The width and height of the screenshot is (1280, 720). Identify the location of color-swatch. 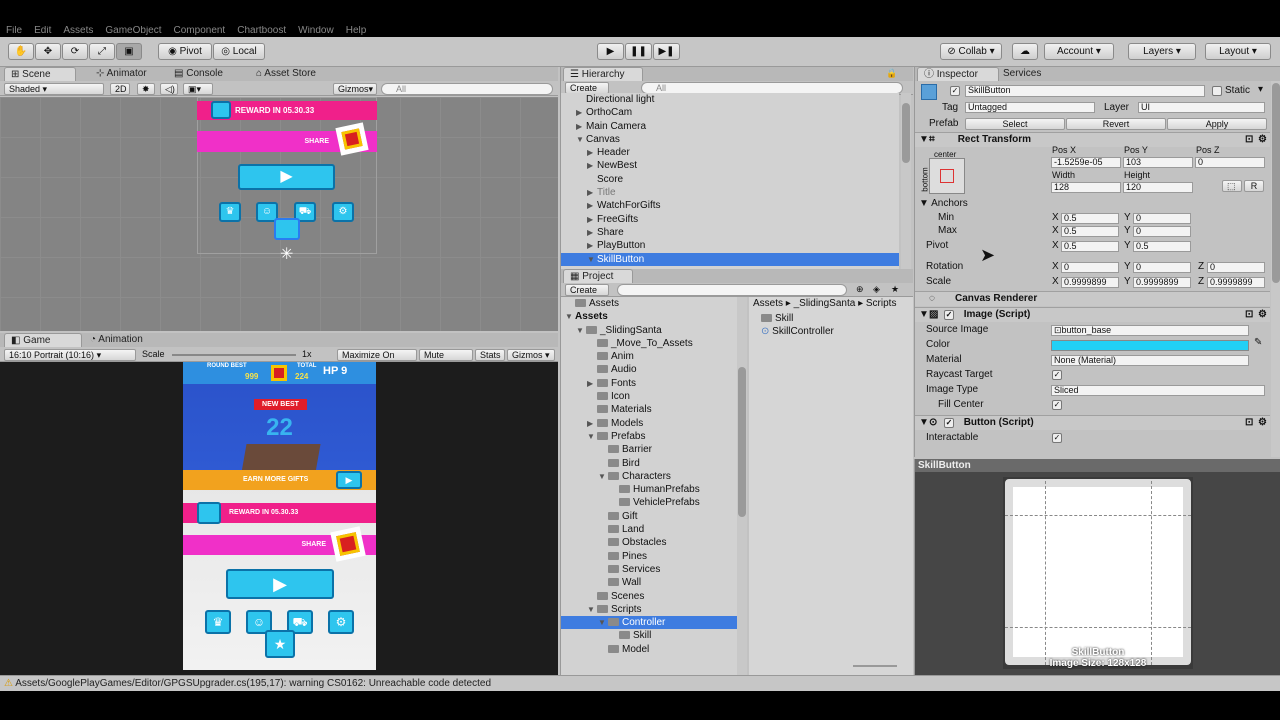
(1150, 345).